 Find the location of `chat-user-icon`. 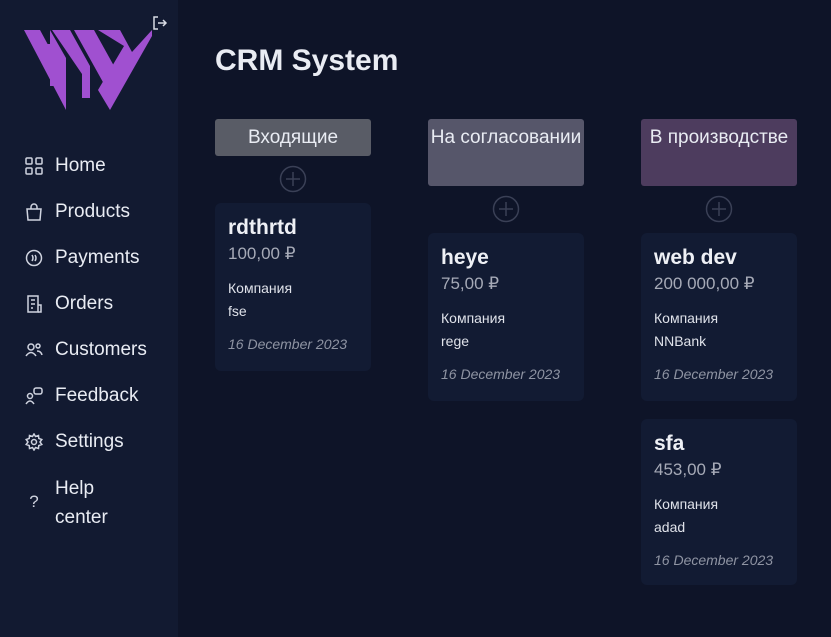

chat-user-icon is located at coordinates (34, 396).